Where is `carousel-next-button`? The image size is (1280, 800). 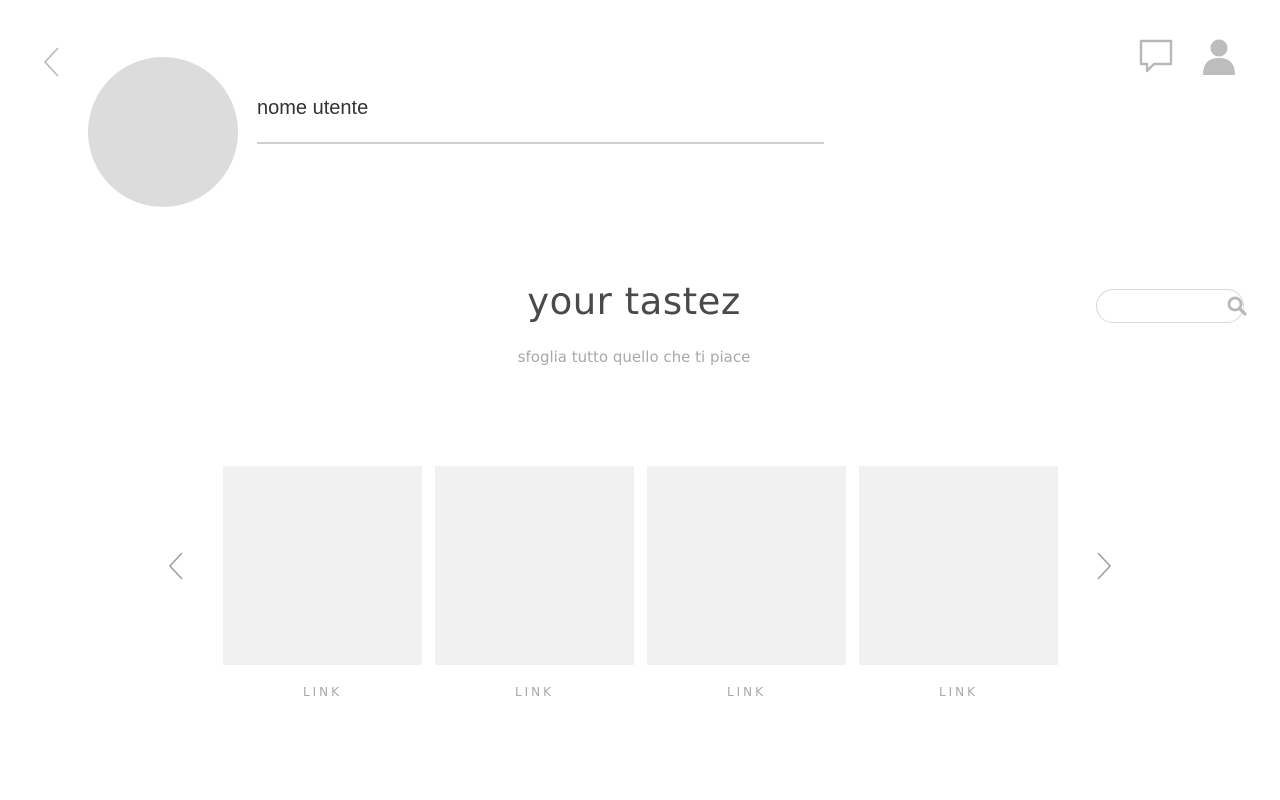
carousel-next-button is located at coordinates (1104, 566).